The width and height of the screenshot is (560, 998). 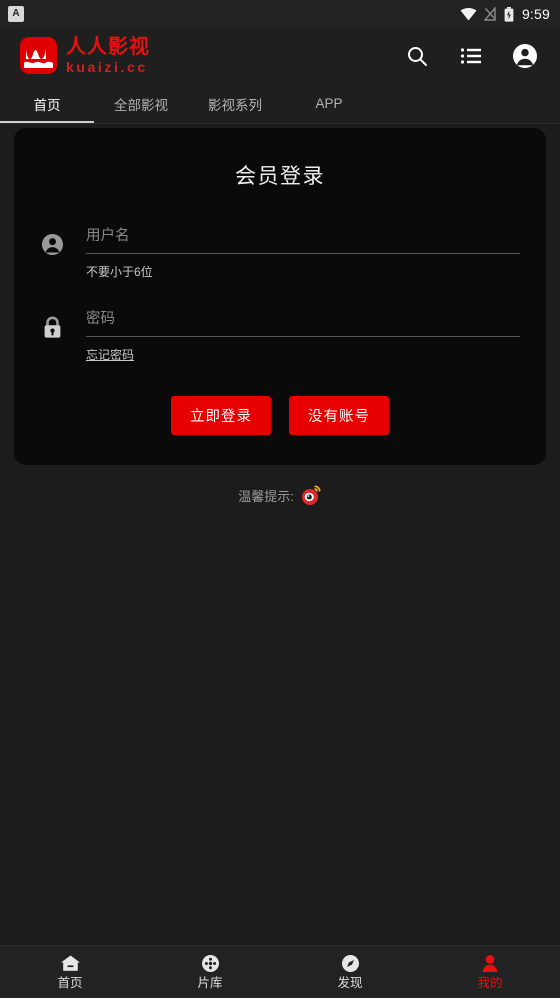 I want to click on header-actions, so click(x=471, y=56).